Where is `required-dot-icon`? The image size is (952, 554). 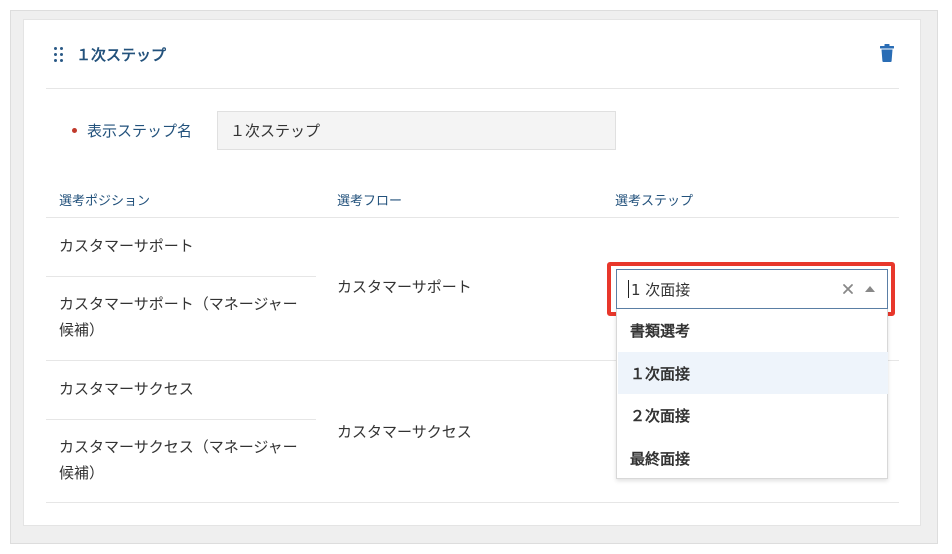 required-dot-icon is located at coordinates (74, 130).